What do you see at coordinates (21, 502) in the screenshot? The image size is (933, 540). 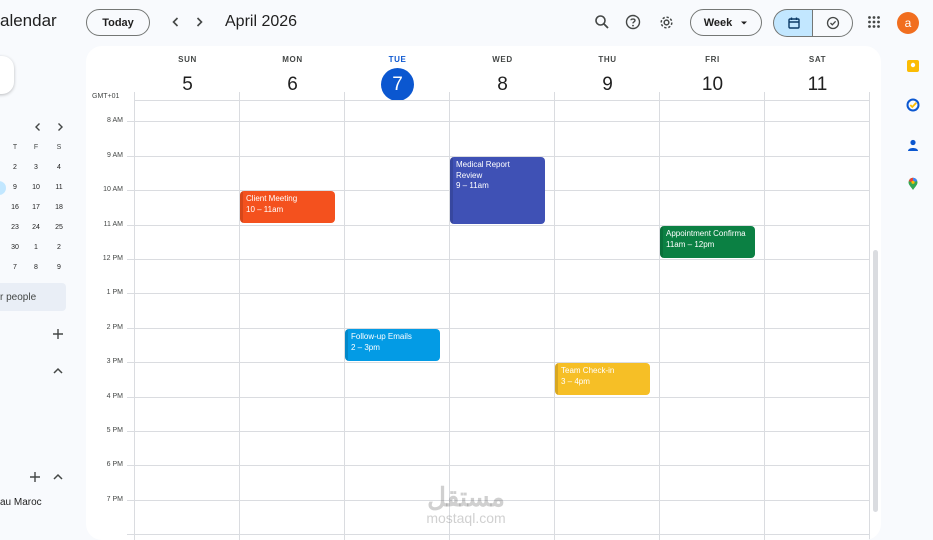 I see `calendar-list-item: au Maroc` at bounding box center [21, 502].